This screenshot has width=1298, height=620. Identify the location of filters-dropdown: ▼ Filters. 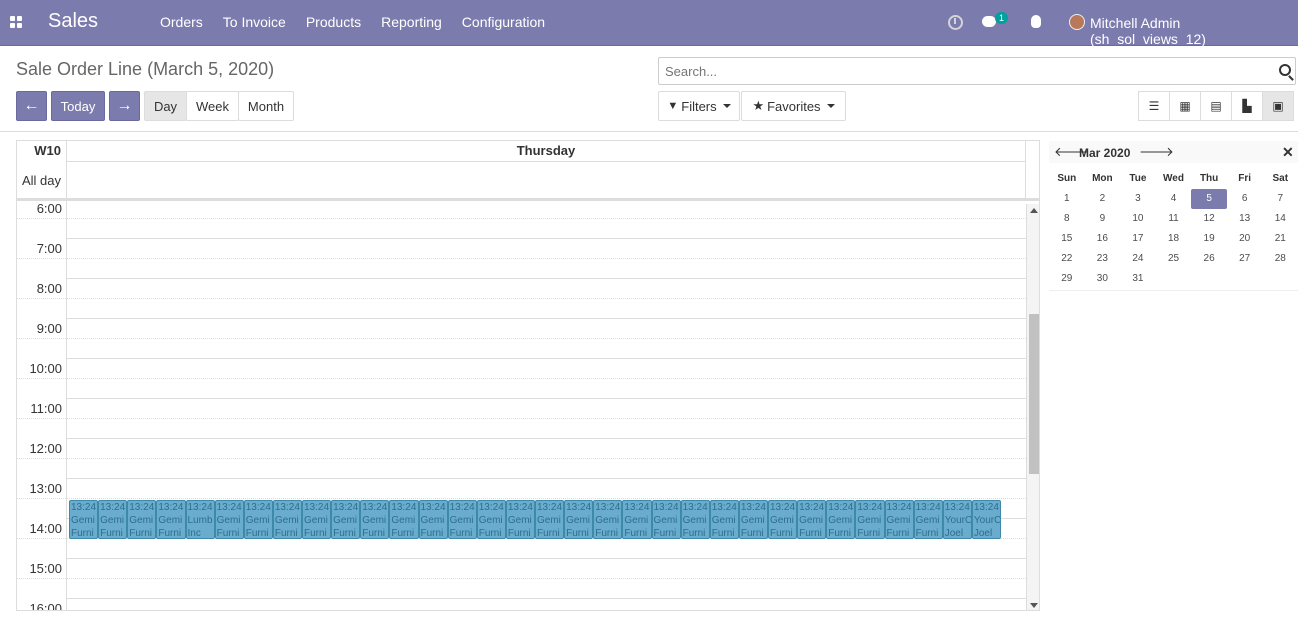
(699, 106).